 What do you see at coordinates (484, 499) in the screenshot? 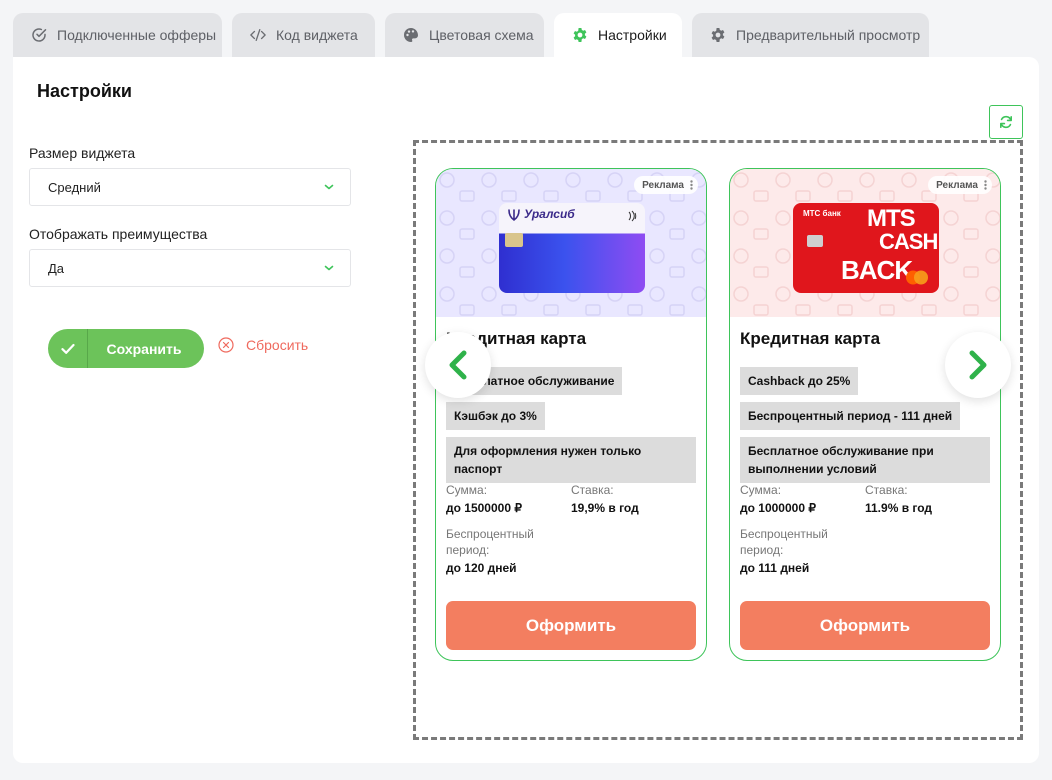
I see `offer-sum: Сумма: до 1500000 ₽` at bounding box center [484, 499].